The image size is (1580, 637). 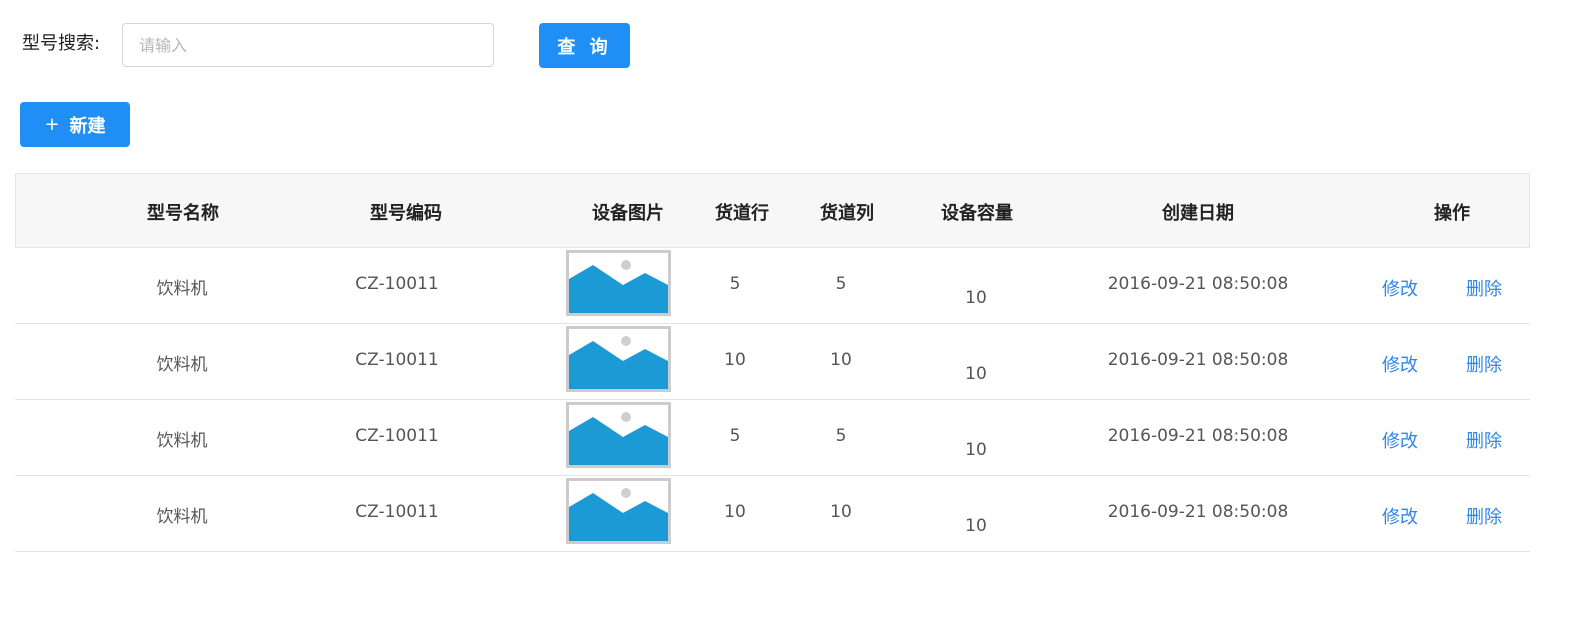 What do you see at coordinates (1198, 213) in the screenshot?
I see `col-header-created-date: 创建日期` at bounding box center [1198, 213].